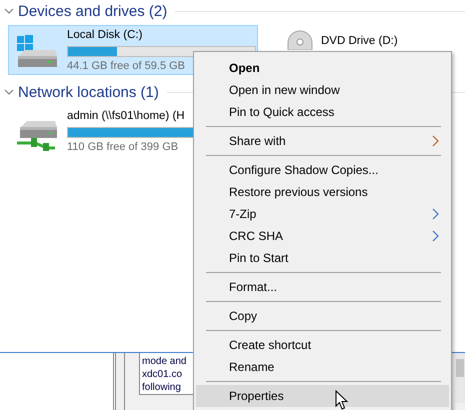  What do you see at coordinates (322, 316) in the screenshot?
I see `menu-item: Copy` at bounding box center [322, 316].